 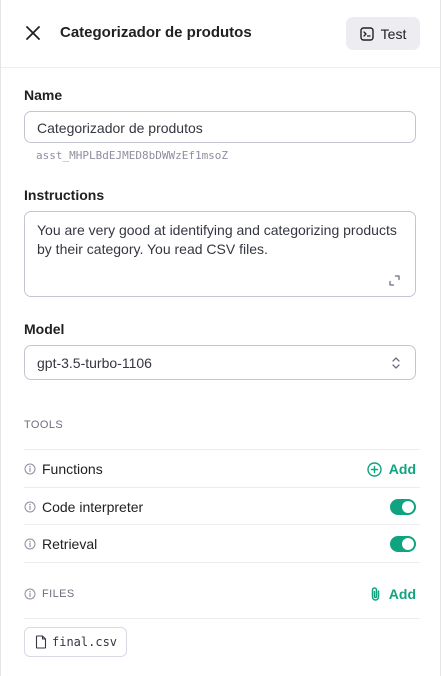 What do you see at coordinates (93, 507) in the screenshot?
I see `code-interpreter-label: Code interpreter` at bounding box center [93, 507].